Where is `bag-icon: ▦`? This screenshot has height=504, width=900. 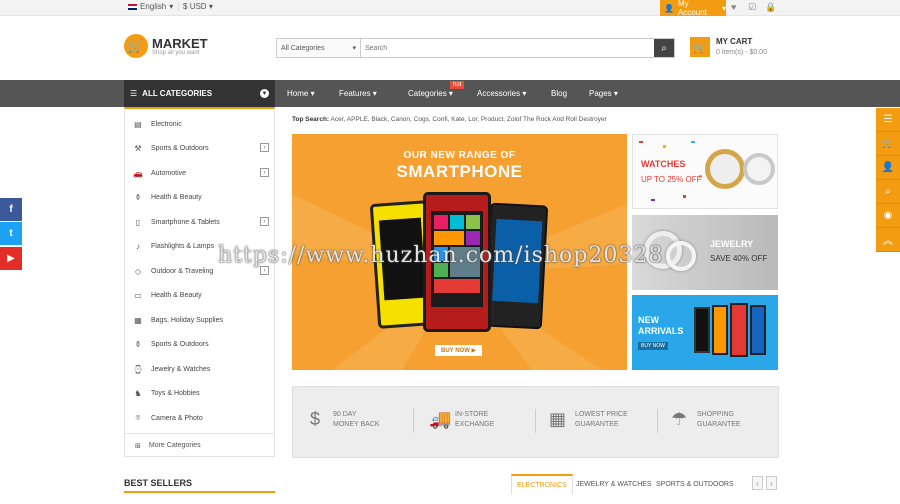
bag-icon: ▦ is located at coordinates (138, 320).